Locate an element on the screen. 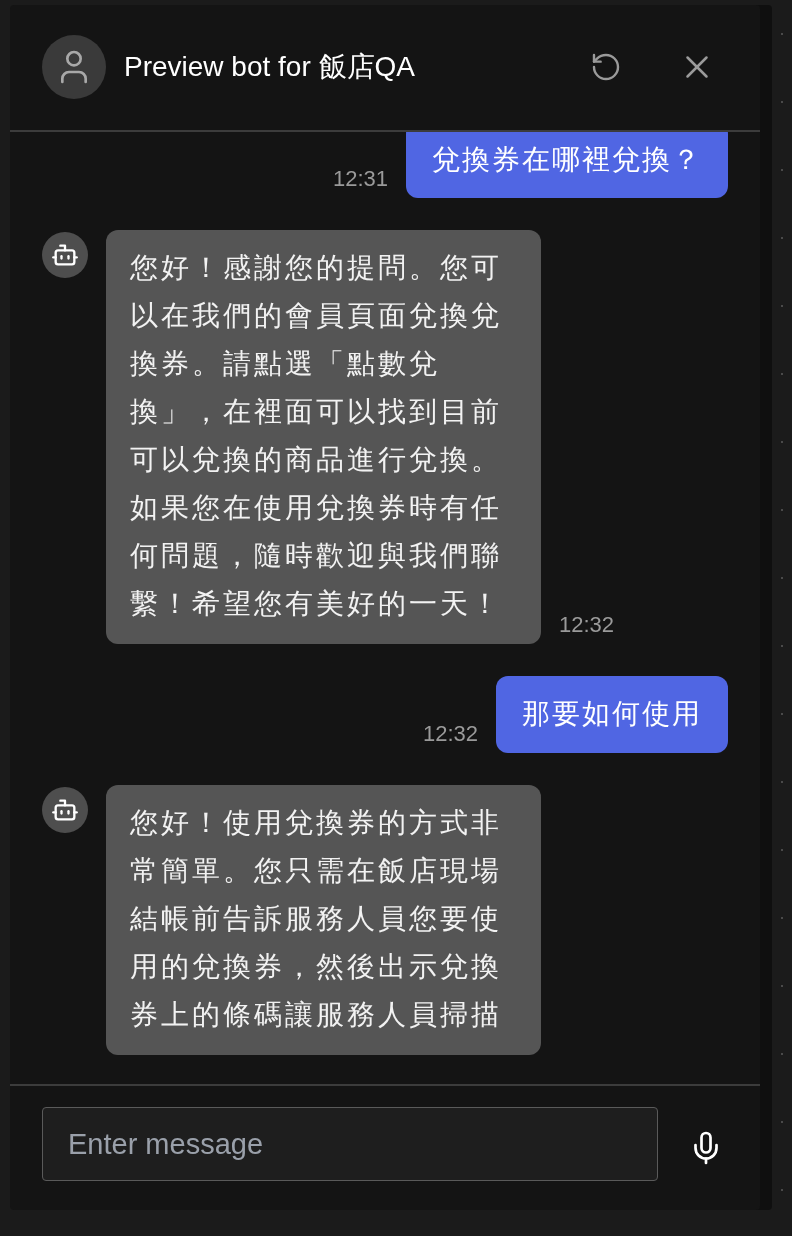 The width and height of the screenshot is (792, 1236). bot-message: 您好！使用兌換券的方式非常簡單。您只需在飯店現場結帳前告訴服務人員您要使用的兌換券，然後出示兌換券上的條碼讓服務人員掃描 is located at coordinates (323, 919).